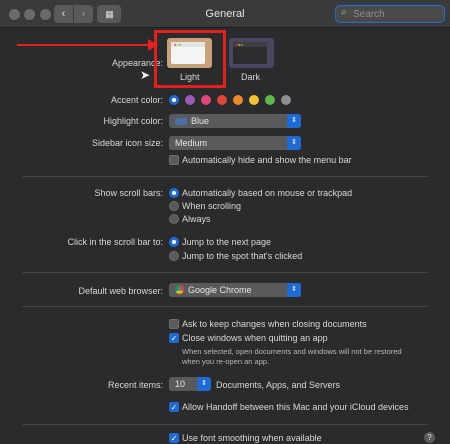 The height and width of the screenshot is (444, 450). What do you see at coordinates (45, 14) in the screenshot?
I see `zoom-window-button` at bounding box center [45, 14].